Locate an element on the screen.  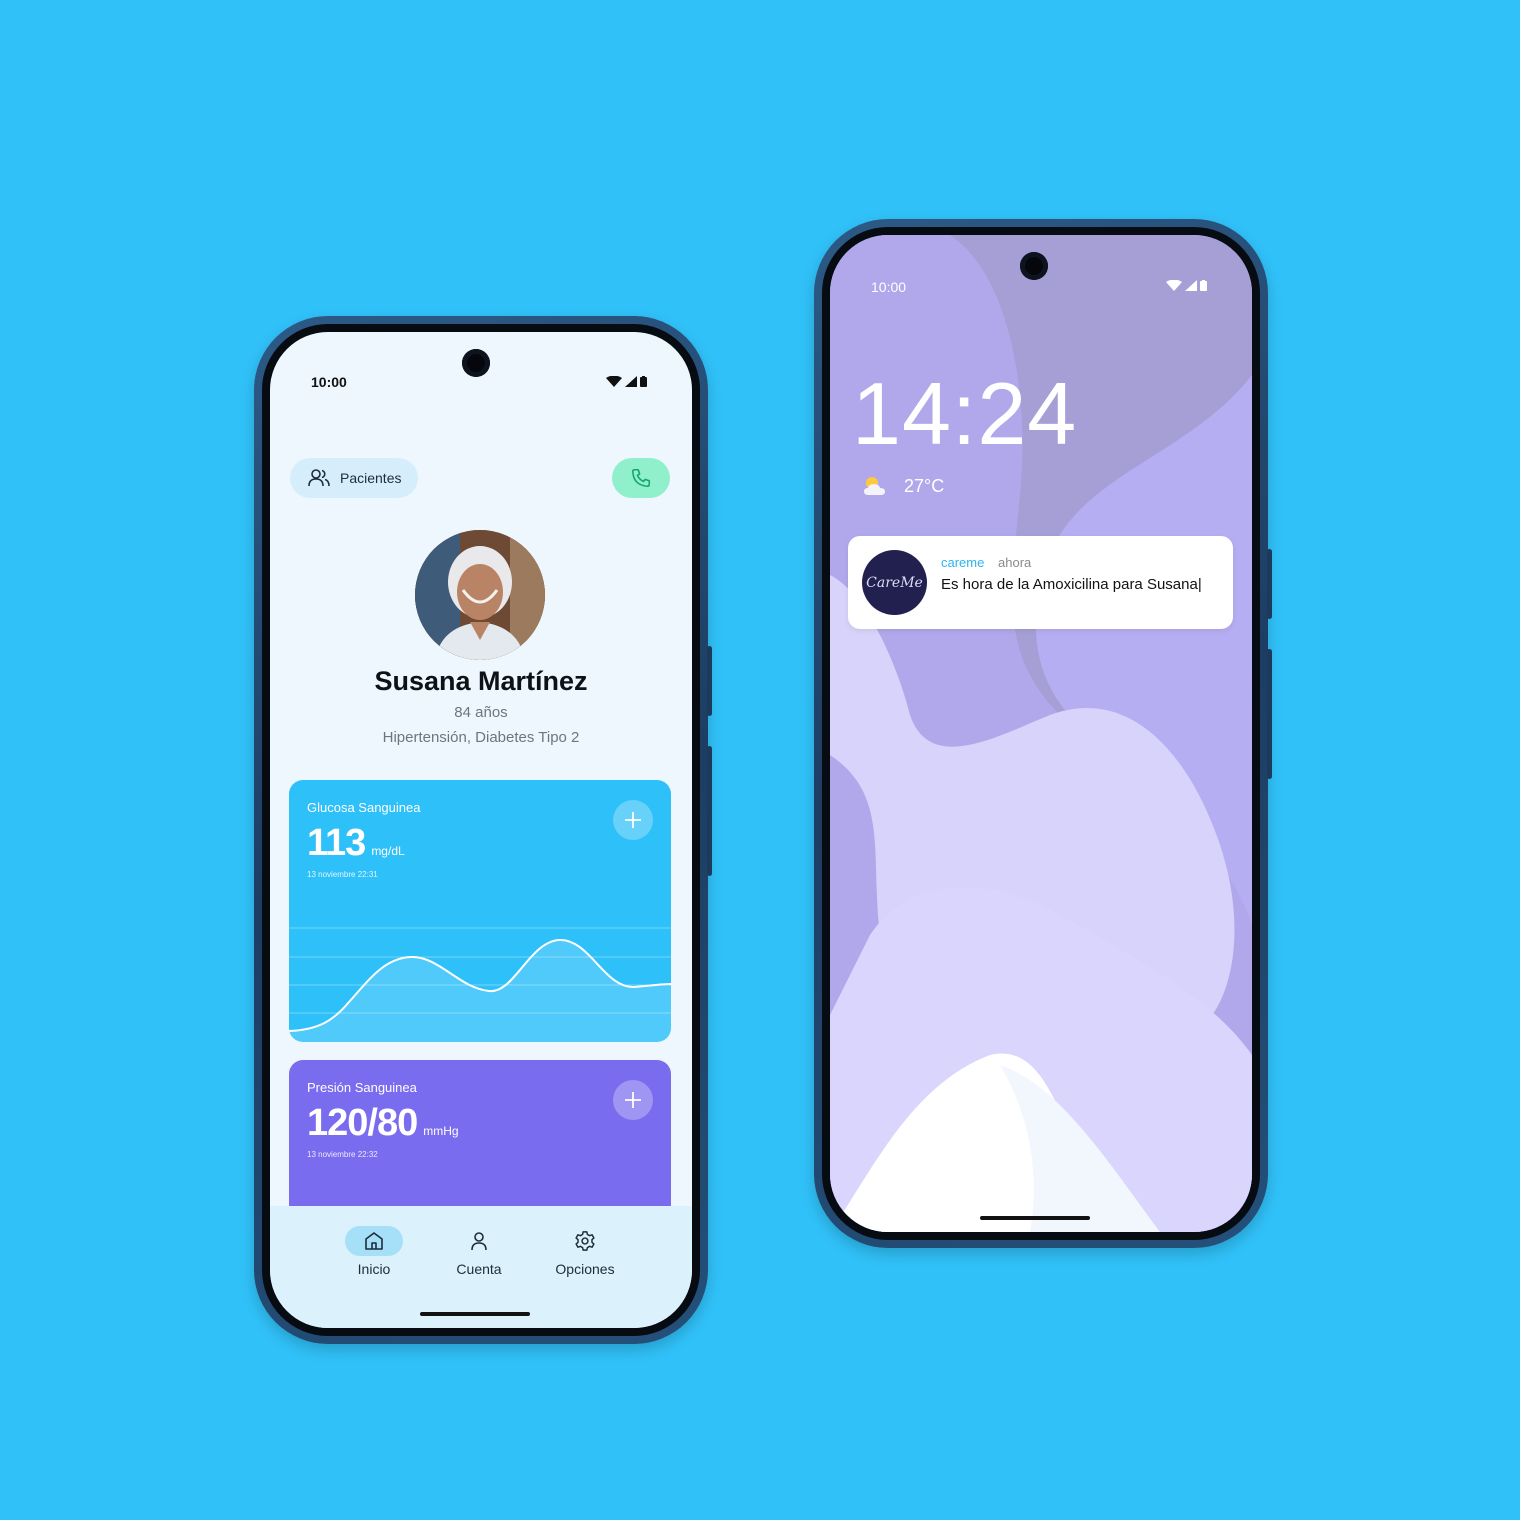
bottom-nav: Inicio Cuenta Opciones is located at coordinates (481, 1267).